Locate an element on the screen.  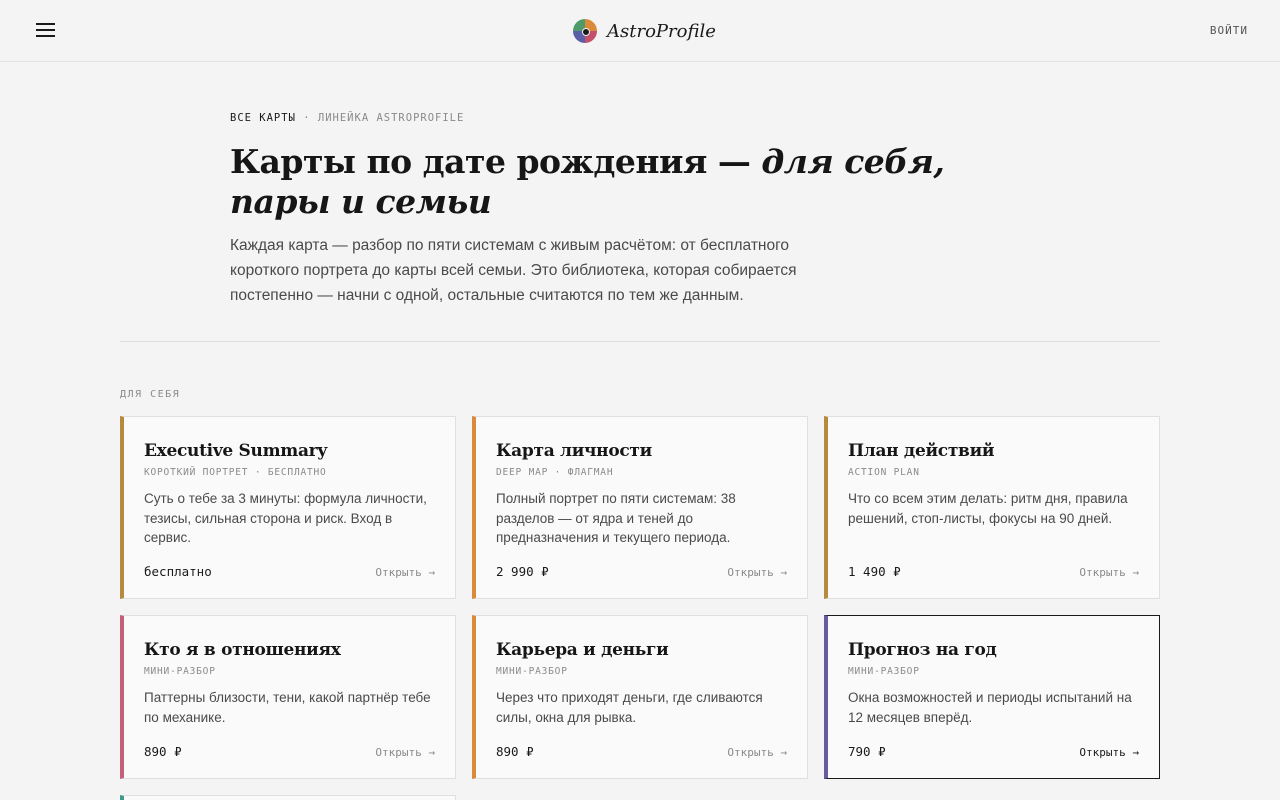
card-price: бесплатно is located at coordinates (178, 571).